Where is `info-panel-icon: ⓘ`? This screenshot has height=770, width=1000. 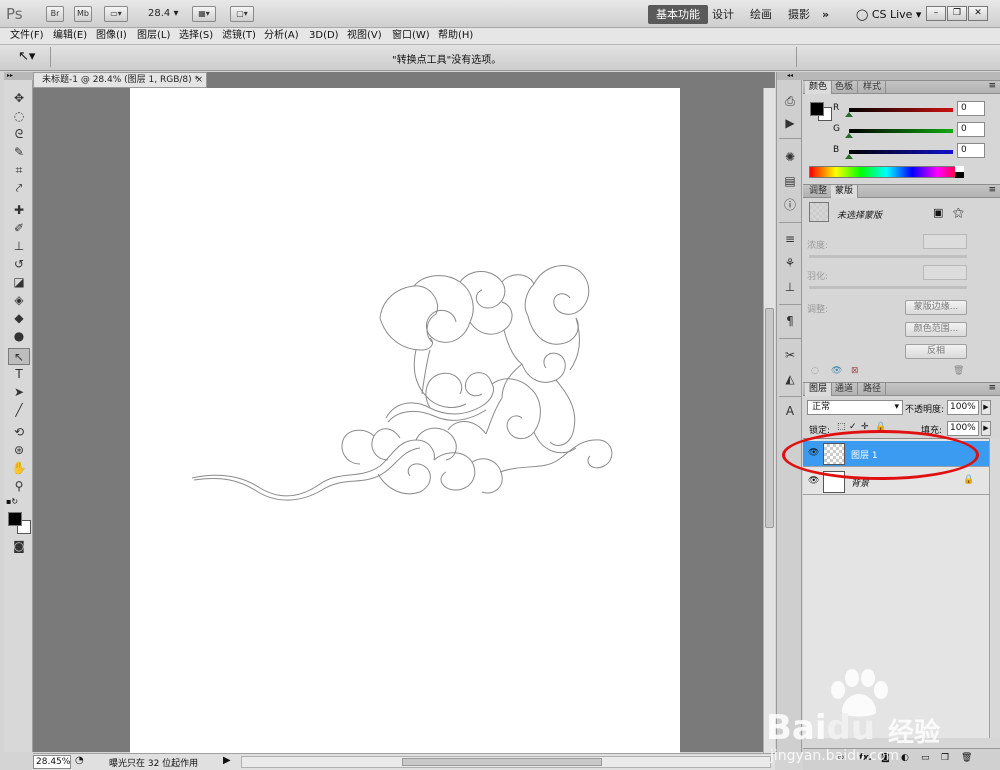
info-panel-icon: ⓘ is located at coordinates (790, 205).